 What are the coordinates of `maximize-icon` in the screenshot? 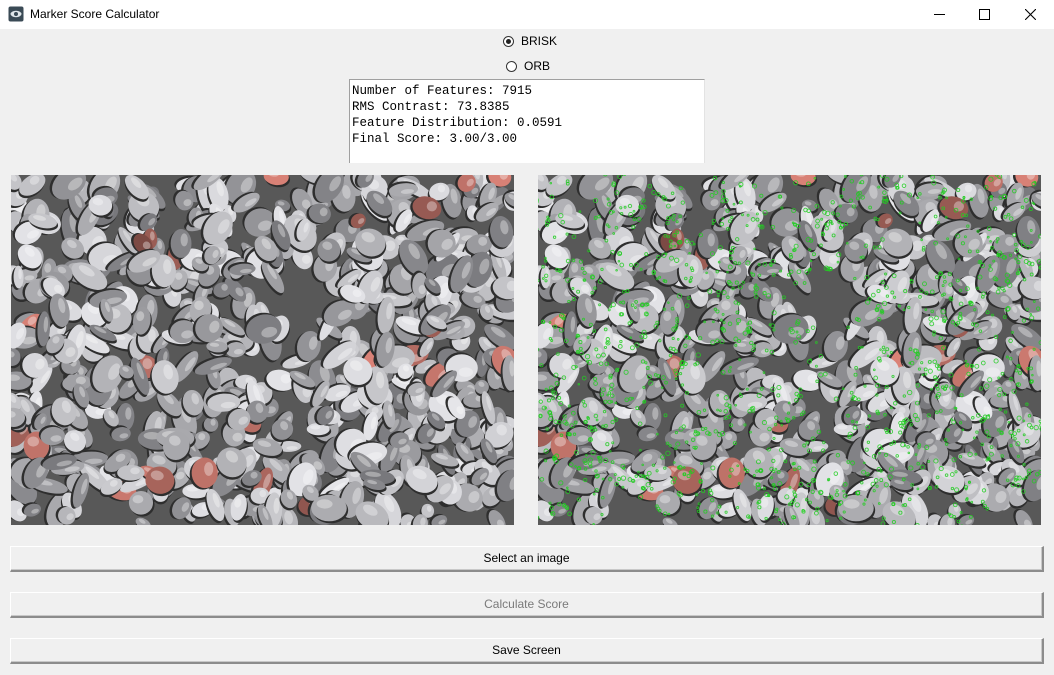 It's located at (984, 14).